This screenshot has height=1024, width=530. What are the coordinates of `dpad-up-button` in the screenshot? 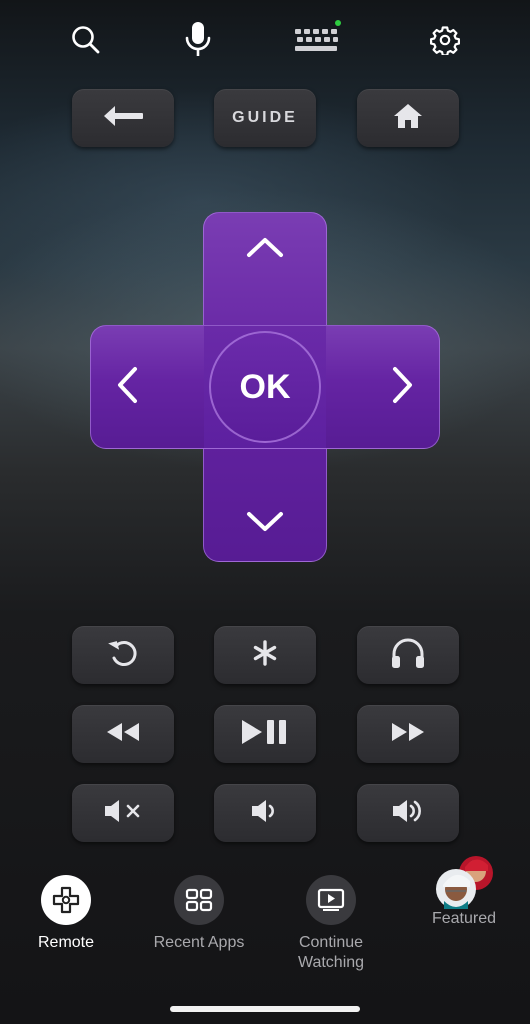 It's located at (265, 249).